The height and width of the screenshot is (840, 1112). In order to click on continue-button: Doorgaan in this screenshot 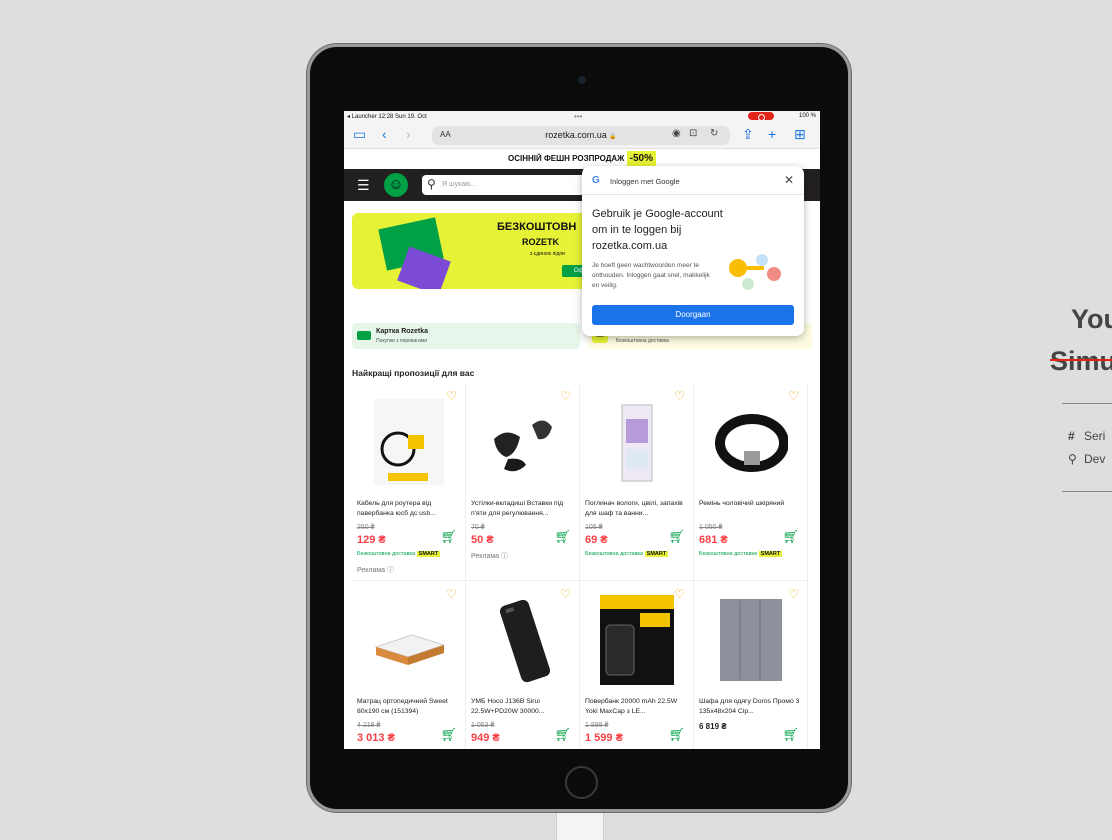, I will do `click(693, 315)`.